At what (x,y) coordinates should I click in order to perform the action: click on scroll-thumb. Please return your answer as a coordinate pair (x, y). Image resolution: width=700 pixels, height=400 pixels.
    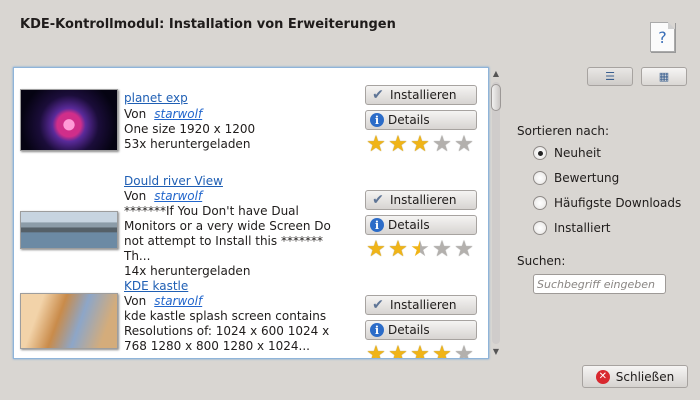
    Looking at the image, I should click on (496, 97).